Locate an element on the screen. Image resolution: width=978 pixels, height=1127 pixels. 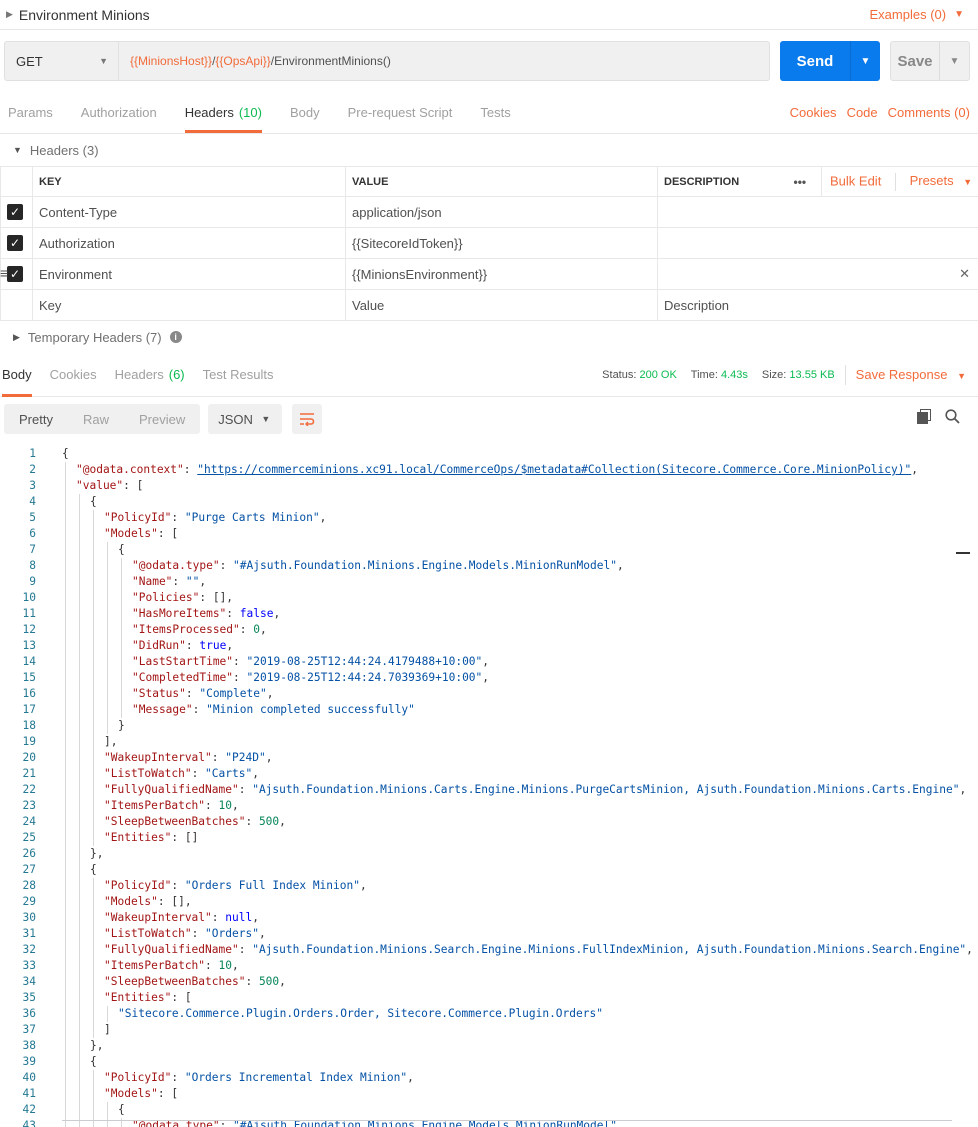
bulk-edit-link: Bulk Edit is located at coordinates (855, 180).